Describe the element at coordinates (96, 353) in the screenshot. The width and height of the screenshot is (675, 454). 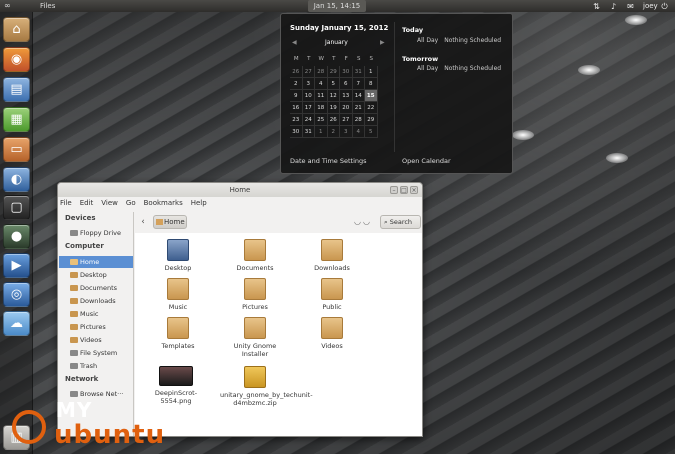
I see `sidebar-item-file-system: File System` at that location.